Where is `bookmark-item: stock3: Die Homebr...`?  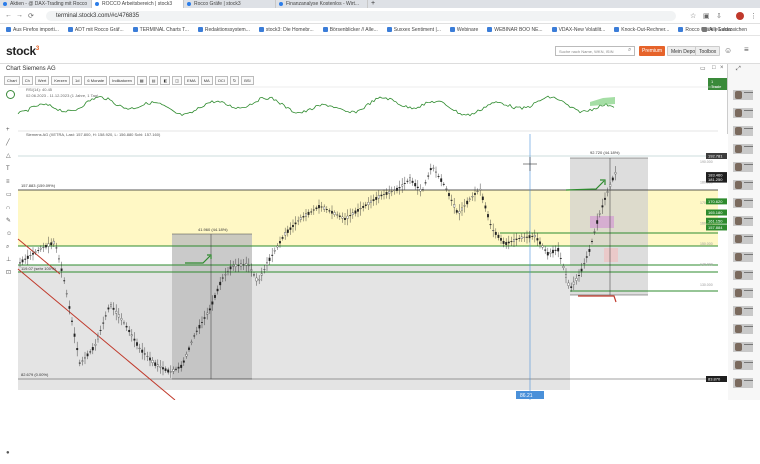
bookmark-item: stock3: Die Homebr... is located at coordinates (286, 30).